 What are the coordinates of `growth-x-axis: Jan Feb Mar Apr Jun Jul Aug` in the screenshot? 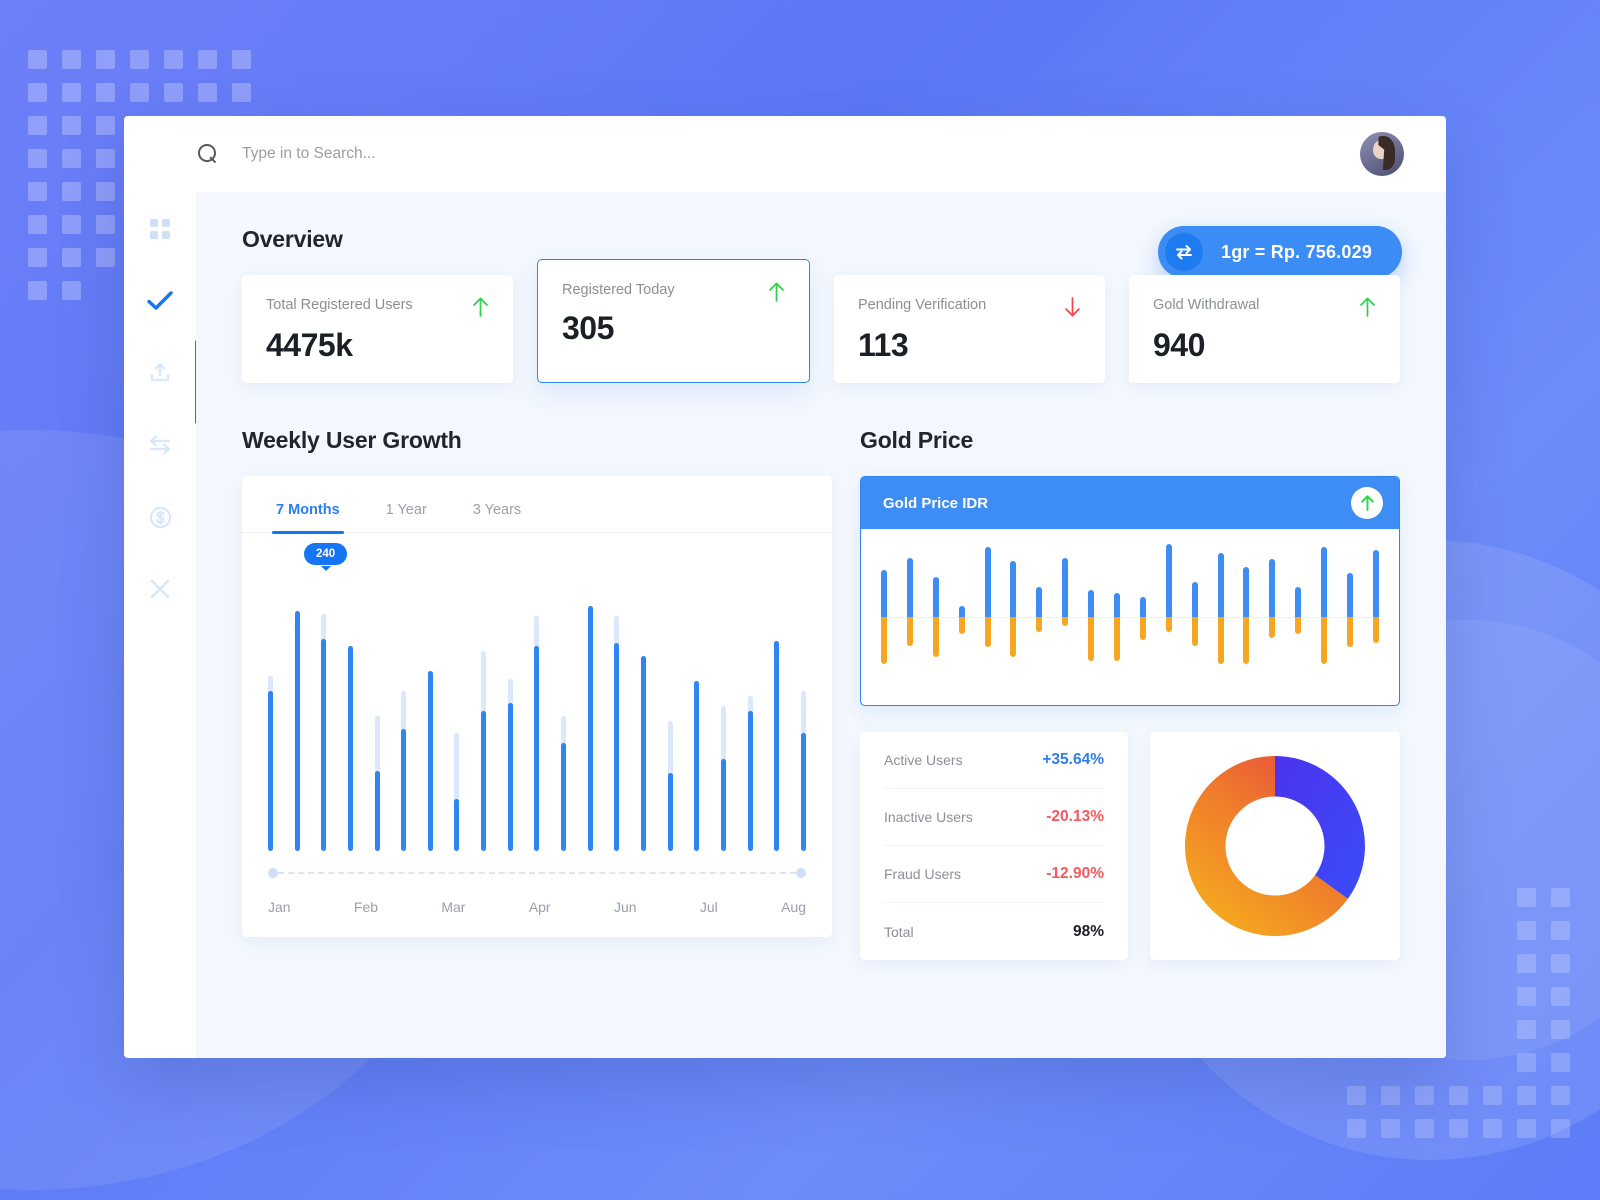 It's located at (537, 907).